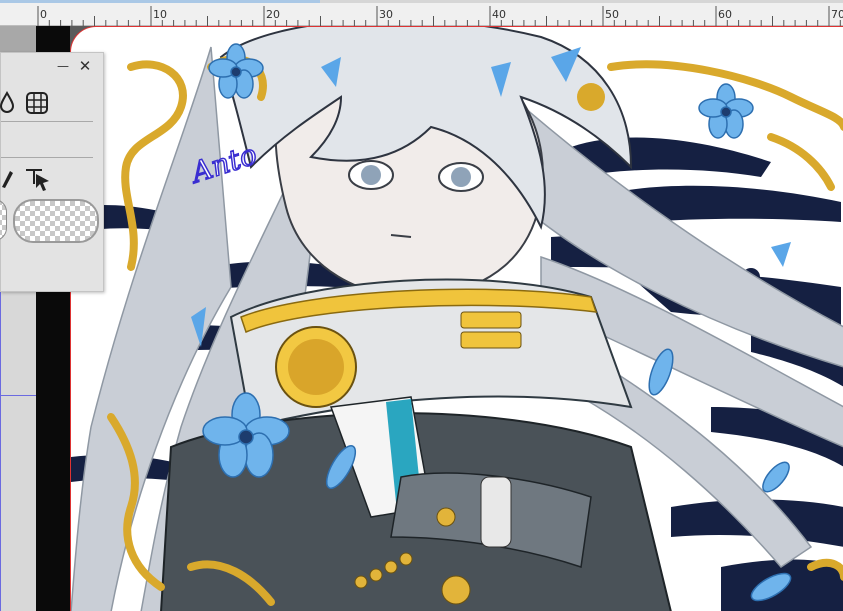  I want to click on guide-line-vertical, so click(0, 451).